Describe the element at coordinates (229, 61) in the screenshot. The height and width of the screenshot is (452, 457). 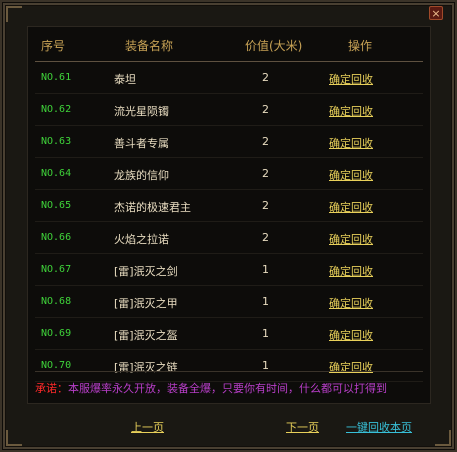
I see `header-divider` at that location.